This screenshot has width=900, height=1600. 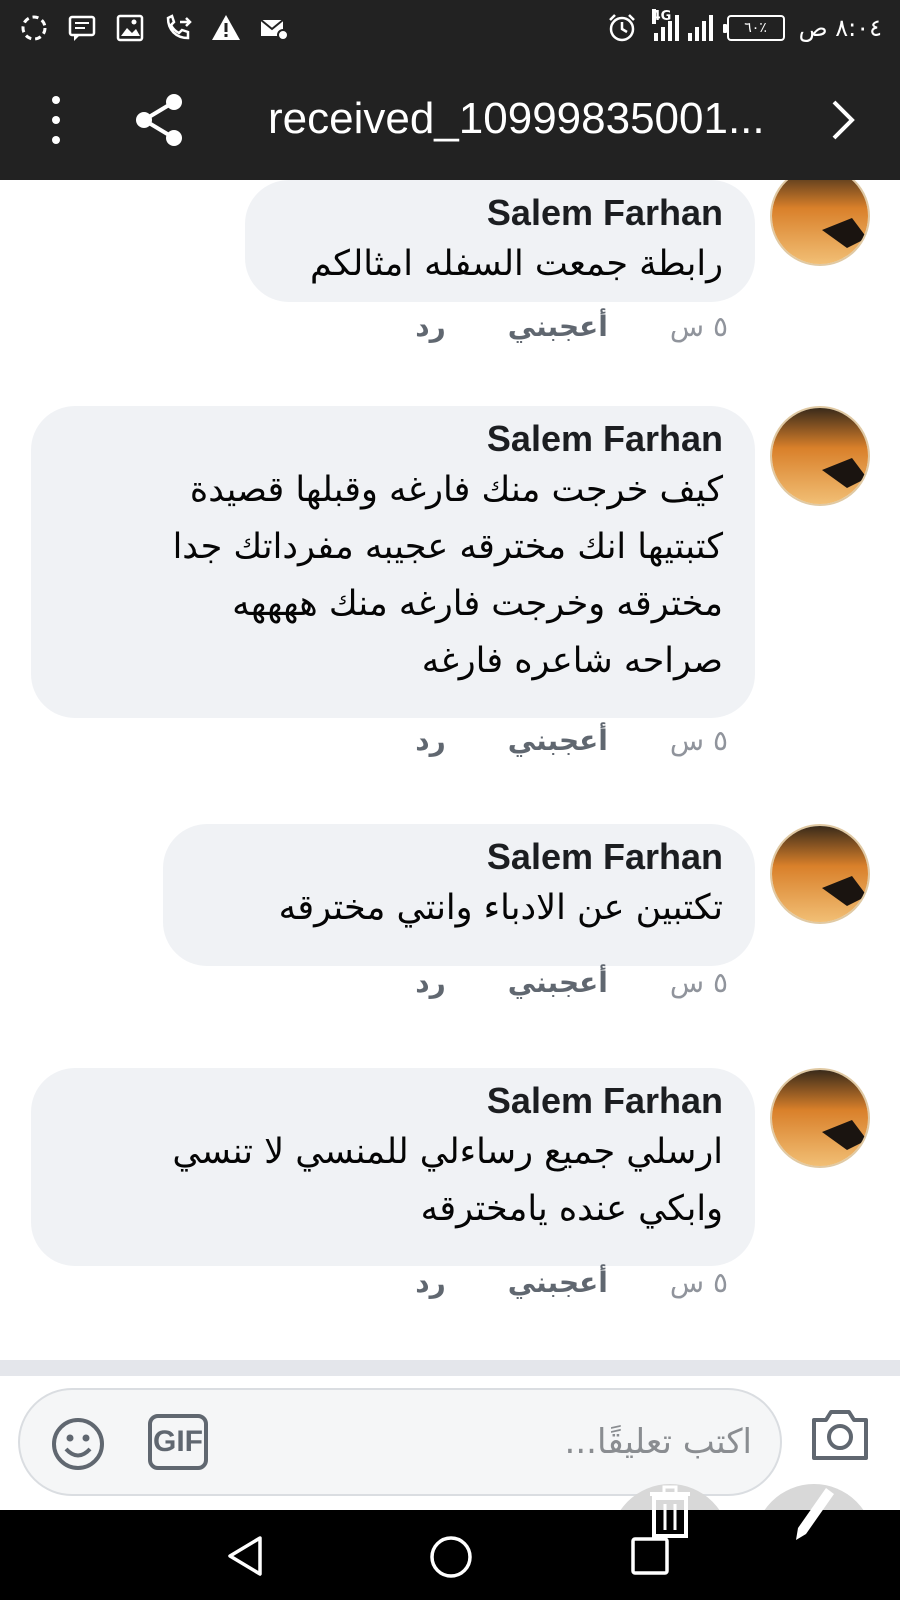 I want to click on comment-text-line: ارسلي جميع رساءلي للمنسي لا تنسي, so click(x=447, y=1152).